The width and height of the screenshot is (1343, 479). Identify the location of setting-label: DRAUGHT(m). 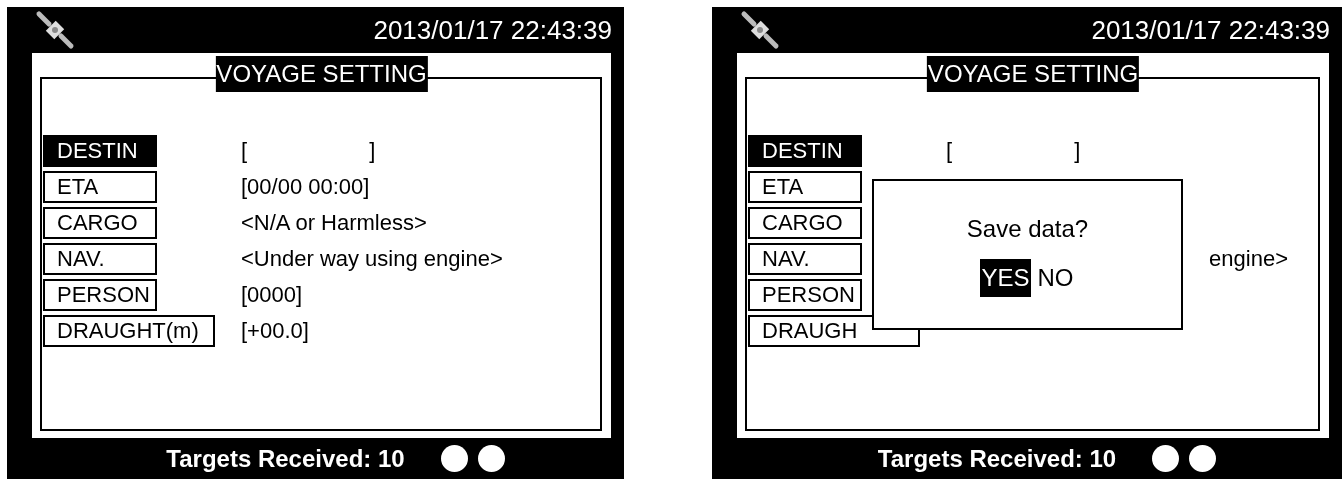
(129, 331).